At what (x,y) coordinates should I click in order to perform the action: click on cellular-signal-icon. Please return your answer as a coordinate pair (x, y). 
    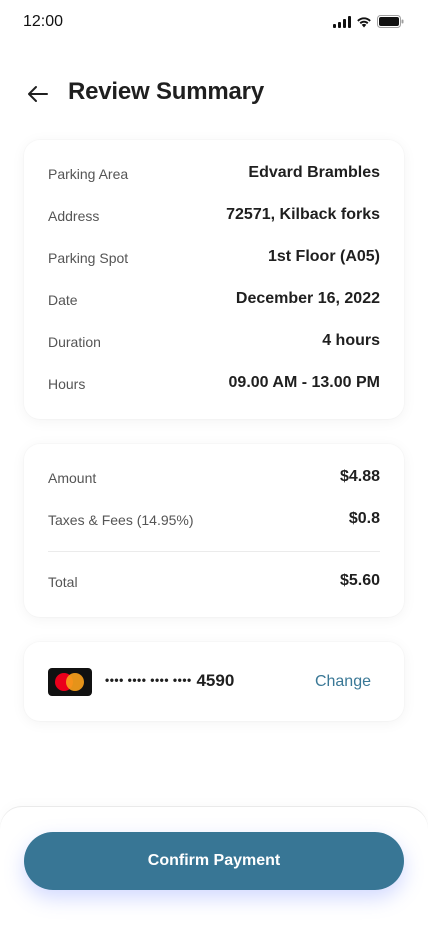
    Looking at the image, I should click on (342, 21).